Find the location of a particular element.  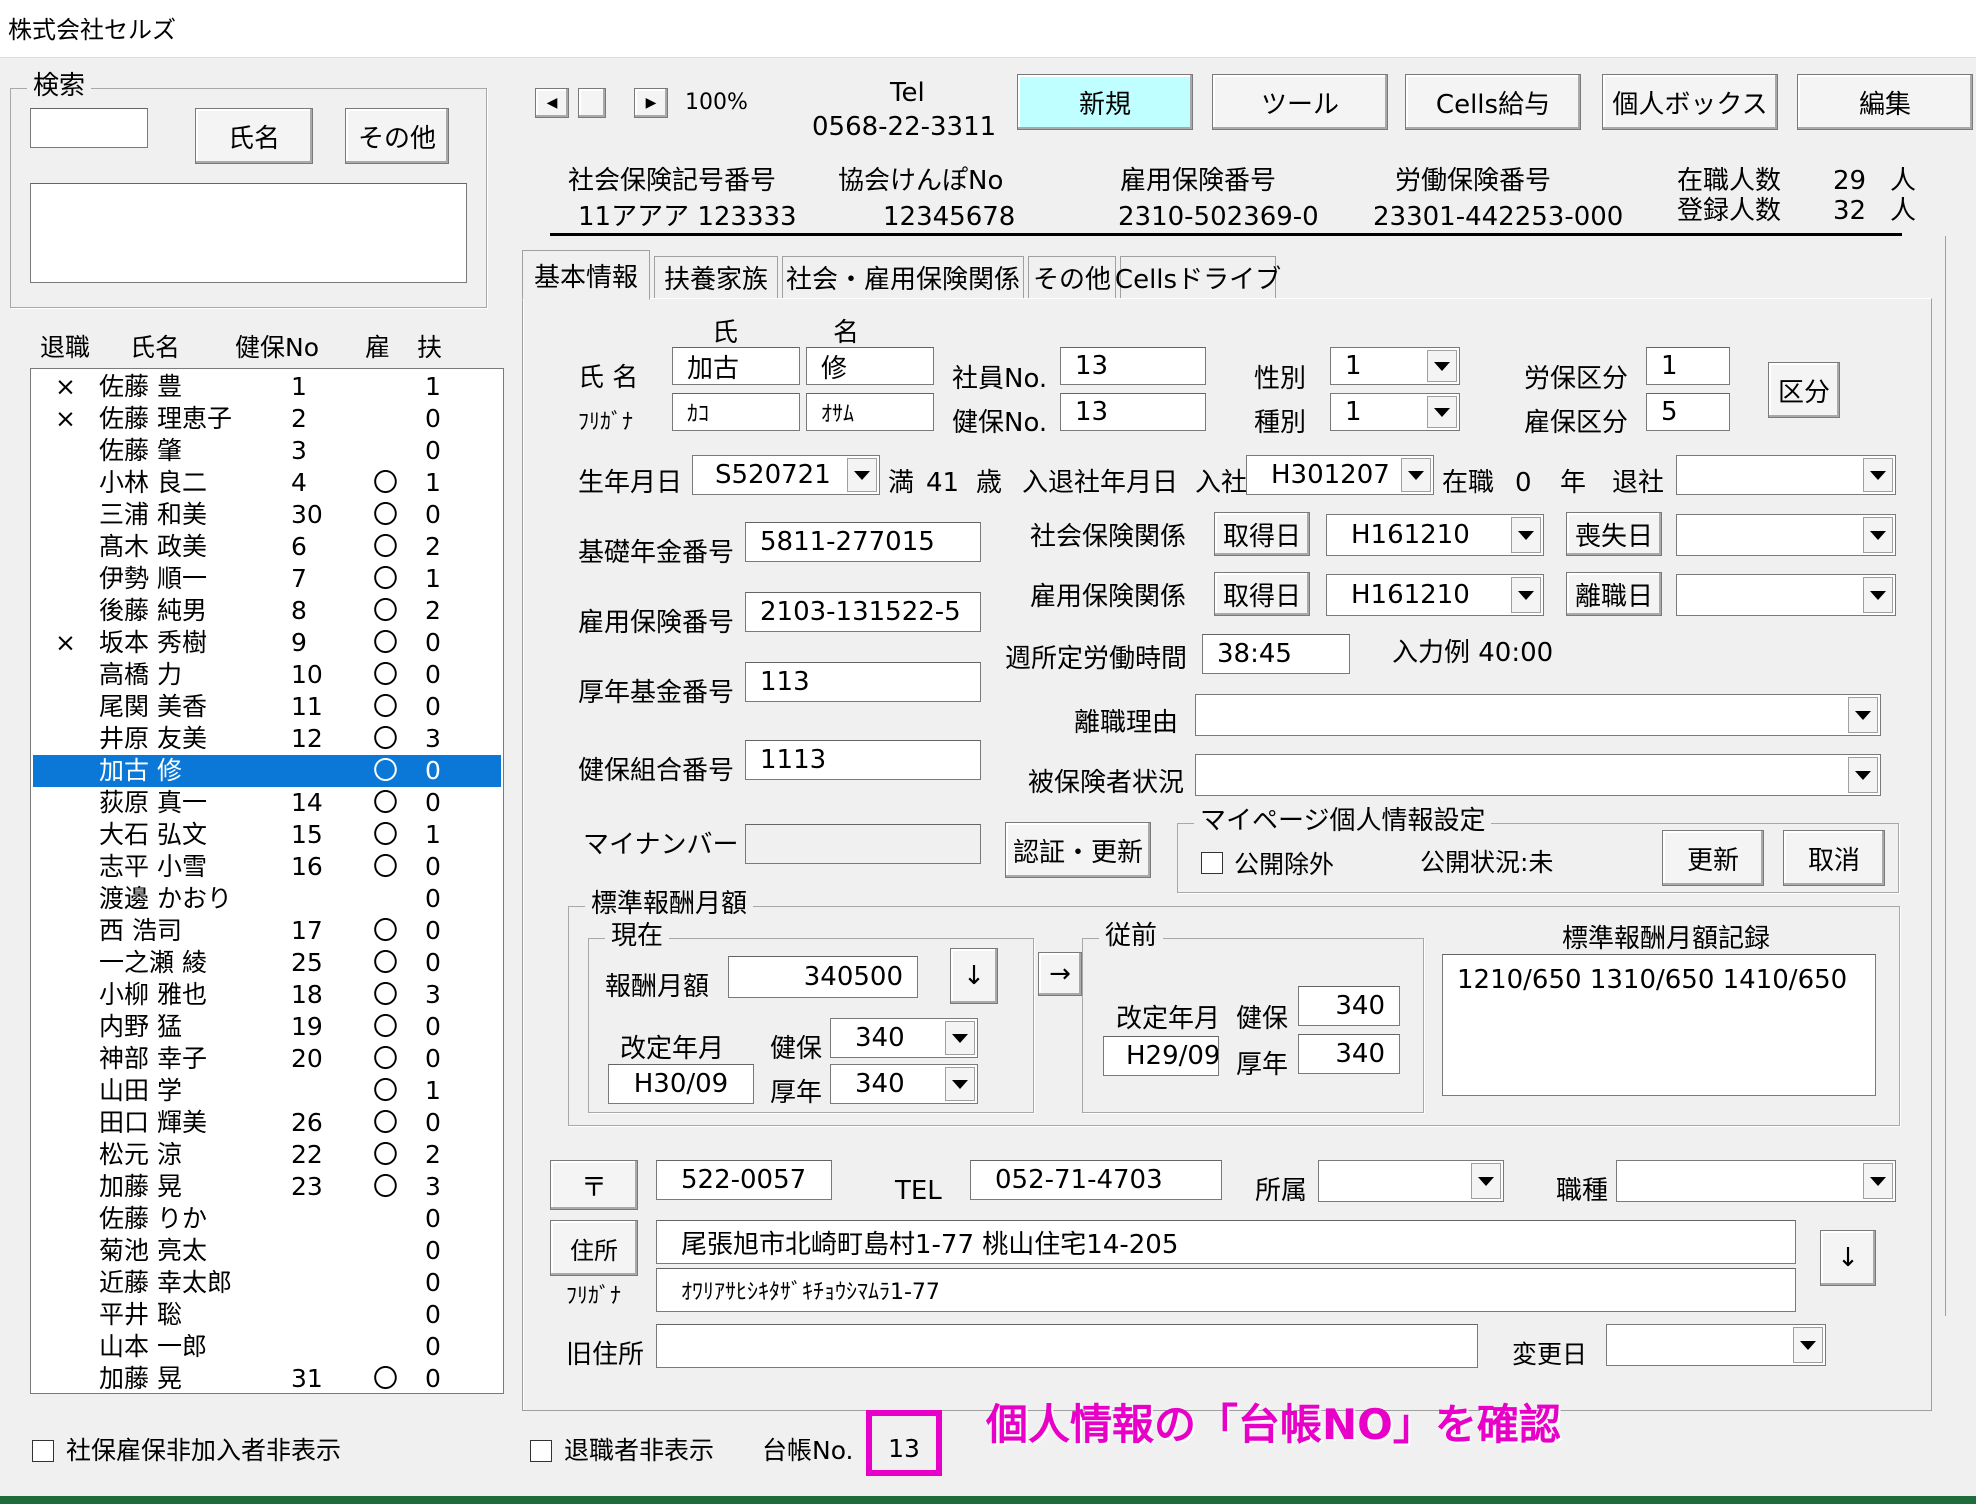

mei-input: 修 is located at coordinates (870, 366).